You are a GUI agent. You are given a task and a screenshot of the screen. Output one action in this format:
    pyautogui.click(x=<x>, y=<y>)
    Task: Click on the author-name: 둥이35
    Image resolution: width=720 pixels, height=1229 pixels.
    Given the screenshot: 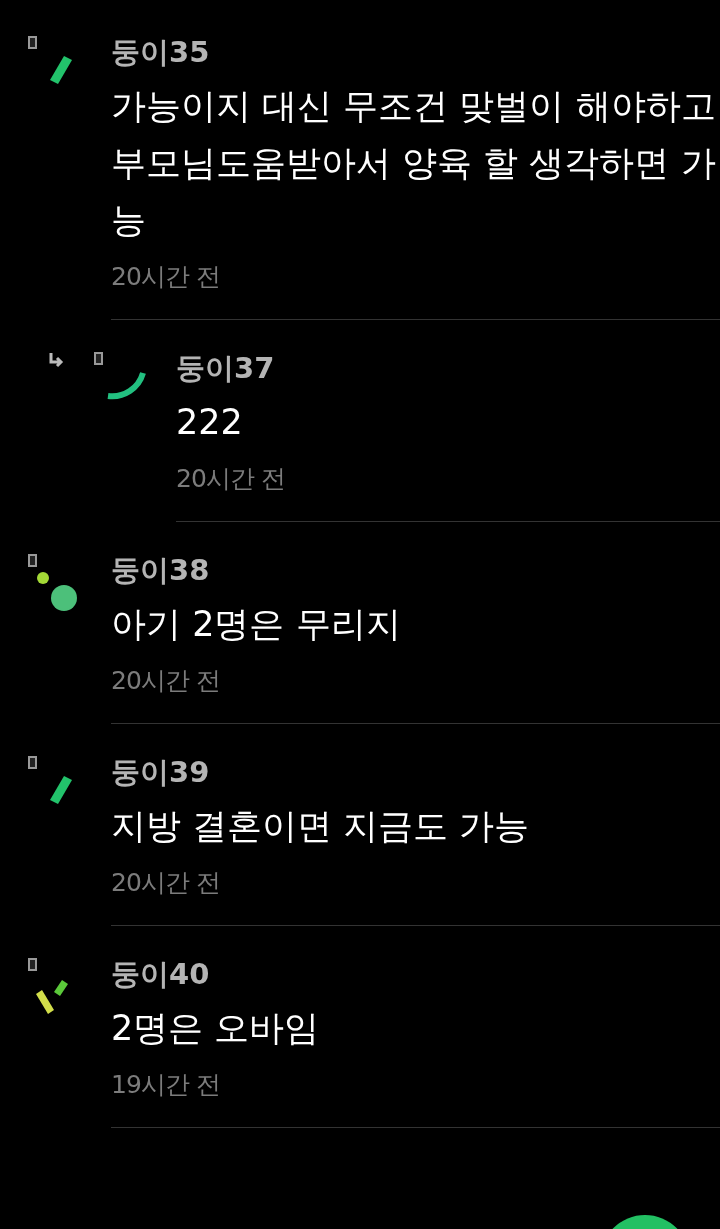 What is the action you would take?
    pyautogui.click(x=161, y=52)
    